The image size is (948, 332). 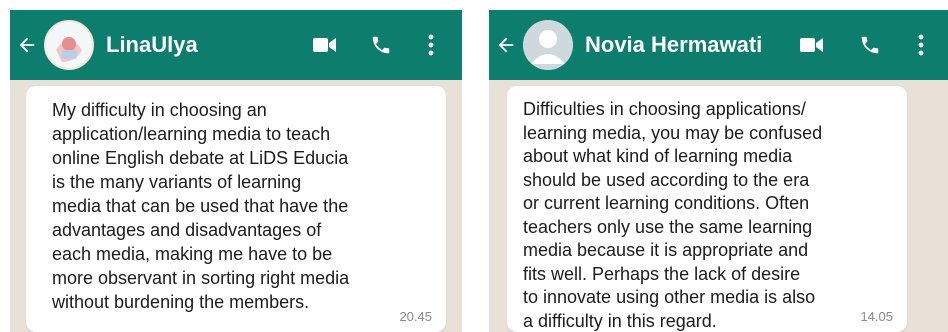 I want to click on contact-name: LinaUlya, so click(x=152, y=45).